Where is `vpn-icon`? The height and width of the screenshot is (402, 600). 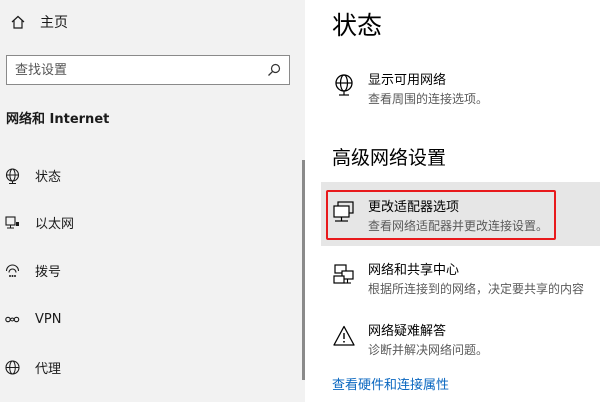 vpn-icon is located at coordinates (12, 319).